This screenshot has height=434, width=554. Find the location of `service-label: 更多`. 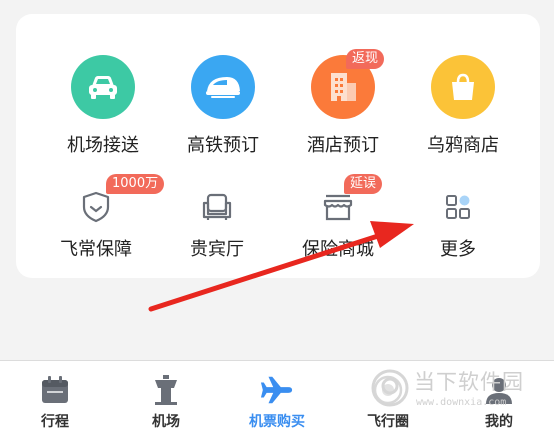

service-label: 更多 is located at coordinates (458, 249).